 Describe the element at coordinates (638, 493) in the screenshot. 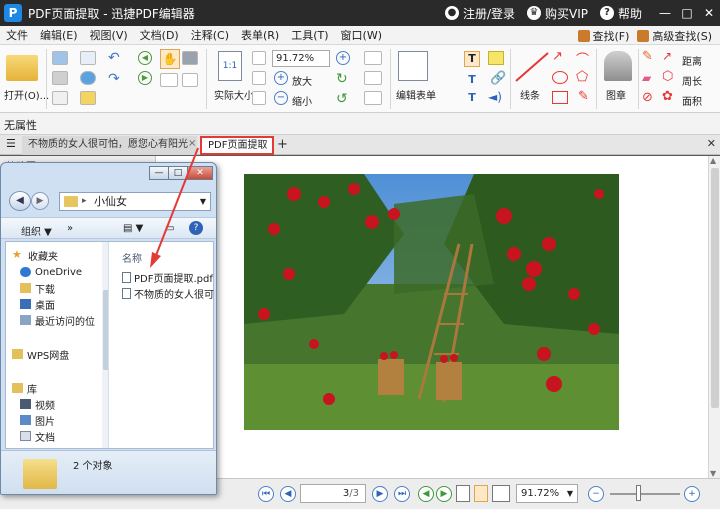

I see `zoom-slider-thumb` at that location.